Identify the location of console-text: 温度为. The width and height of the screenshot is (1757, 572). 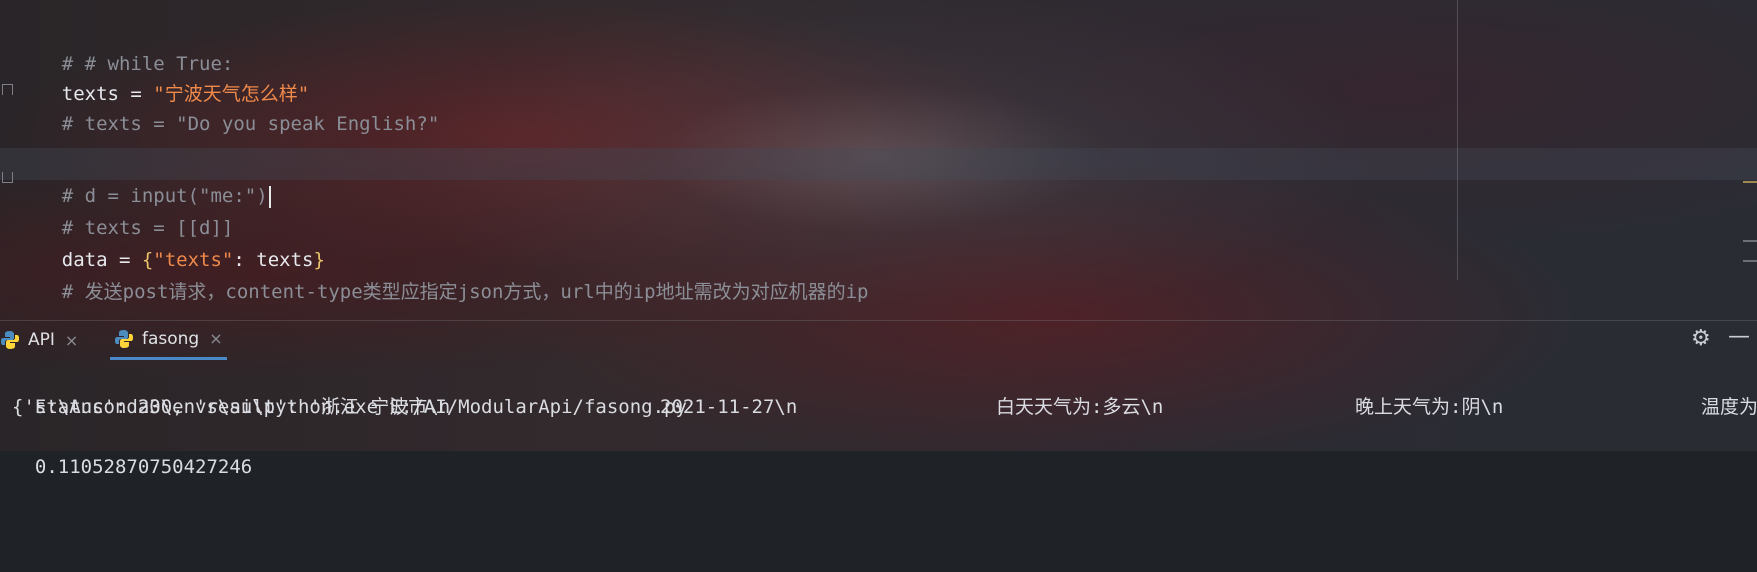
(1729, 407).